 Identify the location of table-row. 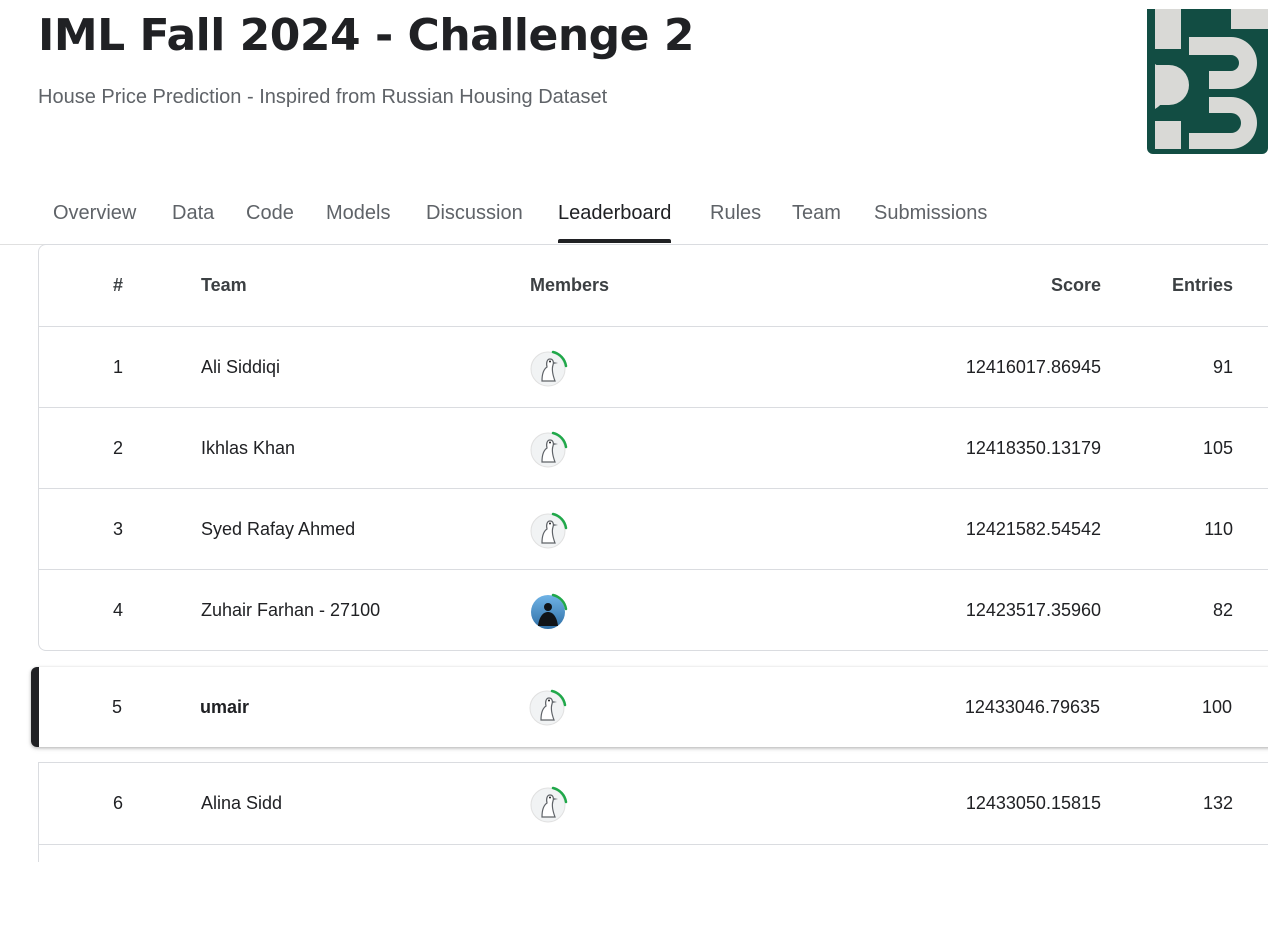
(653, 885).